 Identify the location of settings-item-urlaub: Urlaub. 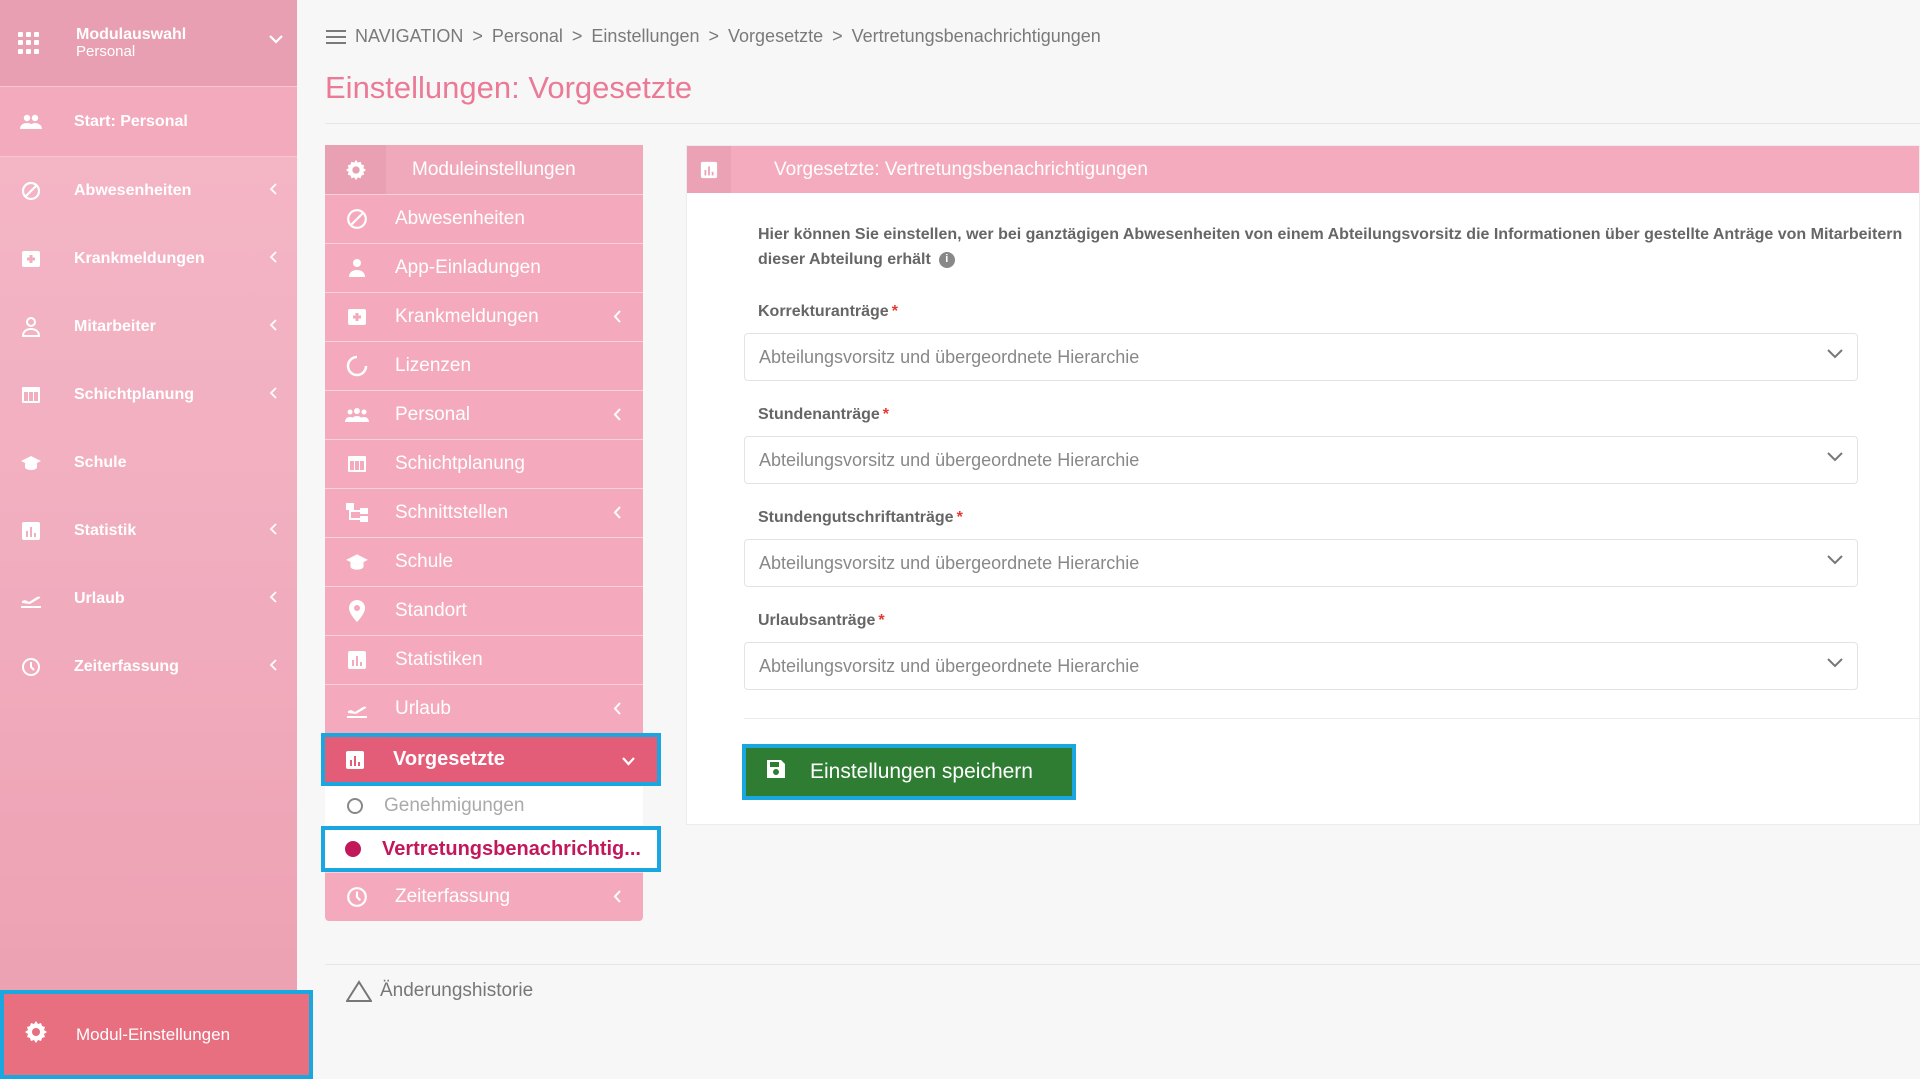
(484, 708).